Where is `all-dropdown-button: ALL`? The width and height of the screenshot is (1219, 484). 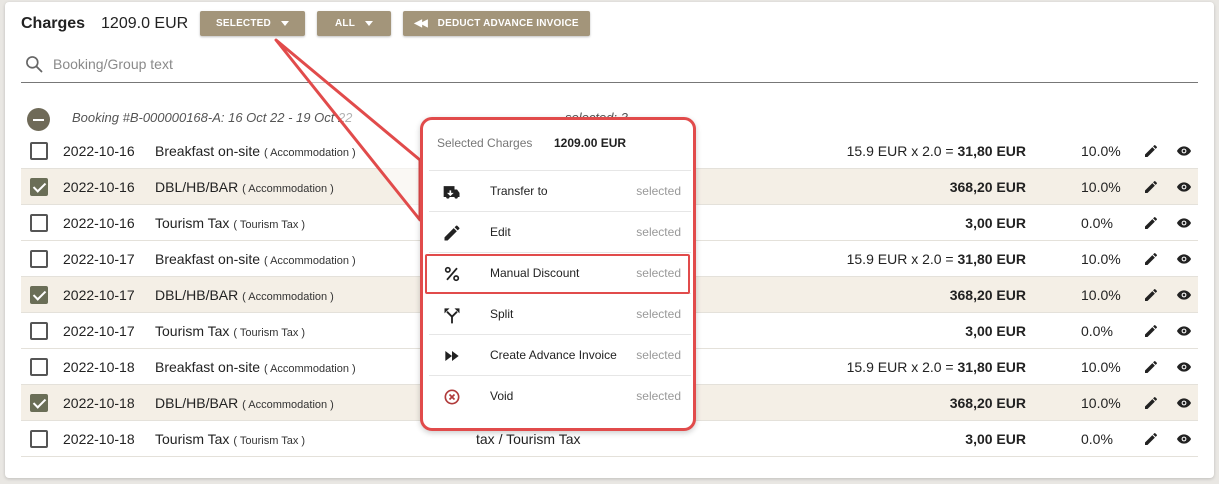 all-dropdown-button: ALL is located at coordinates (354, 23).